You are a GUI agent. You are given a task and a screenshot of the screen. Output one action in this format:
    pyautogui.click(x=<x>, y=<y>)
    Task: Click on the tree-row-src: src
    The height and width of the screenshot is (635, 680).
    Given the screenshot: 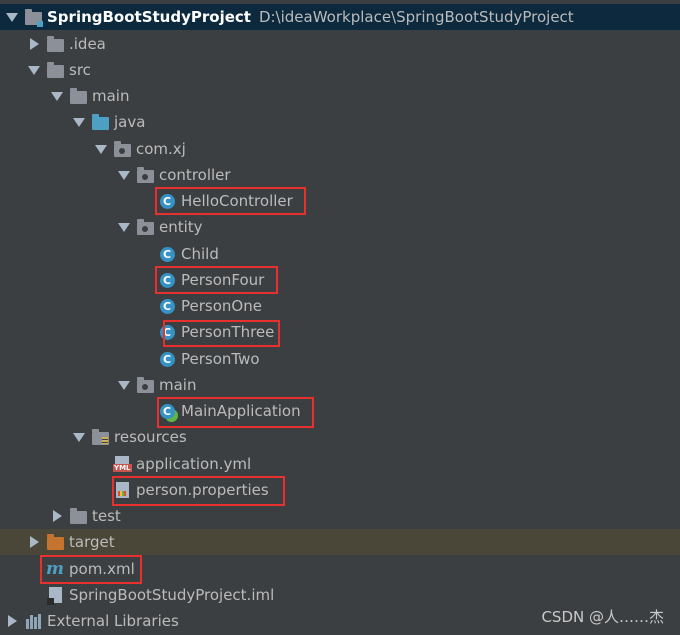 What is the action you would take?
    pyautogui.click(x=340, y=70)
    